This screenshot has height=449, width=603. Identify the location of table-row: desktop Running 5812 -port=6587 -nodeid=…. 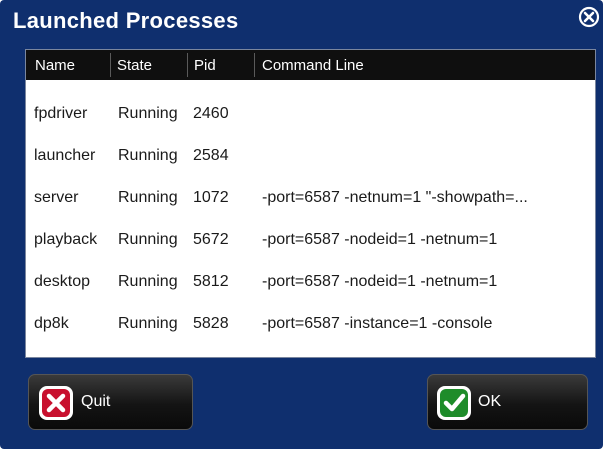
(310, 282).